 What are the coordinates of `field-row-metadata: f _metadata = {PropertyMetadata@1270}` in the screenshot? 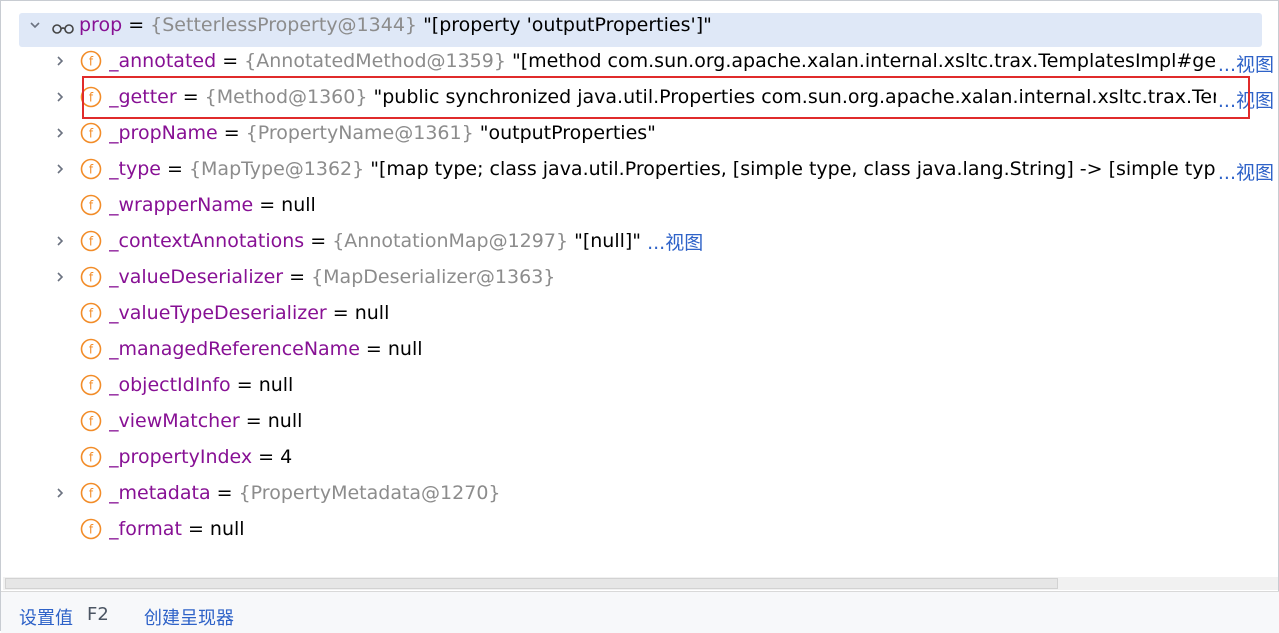 It's located at (640, 493).